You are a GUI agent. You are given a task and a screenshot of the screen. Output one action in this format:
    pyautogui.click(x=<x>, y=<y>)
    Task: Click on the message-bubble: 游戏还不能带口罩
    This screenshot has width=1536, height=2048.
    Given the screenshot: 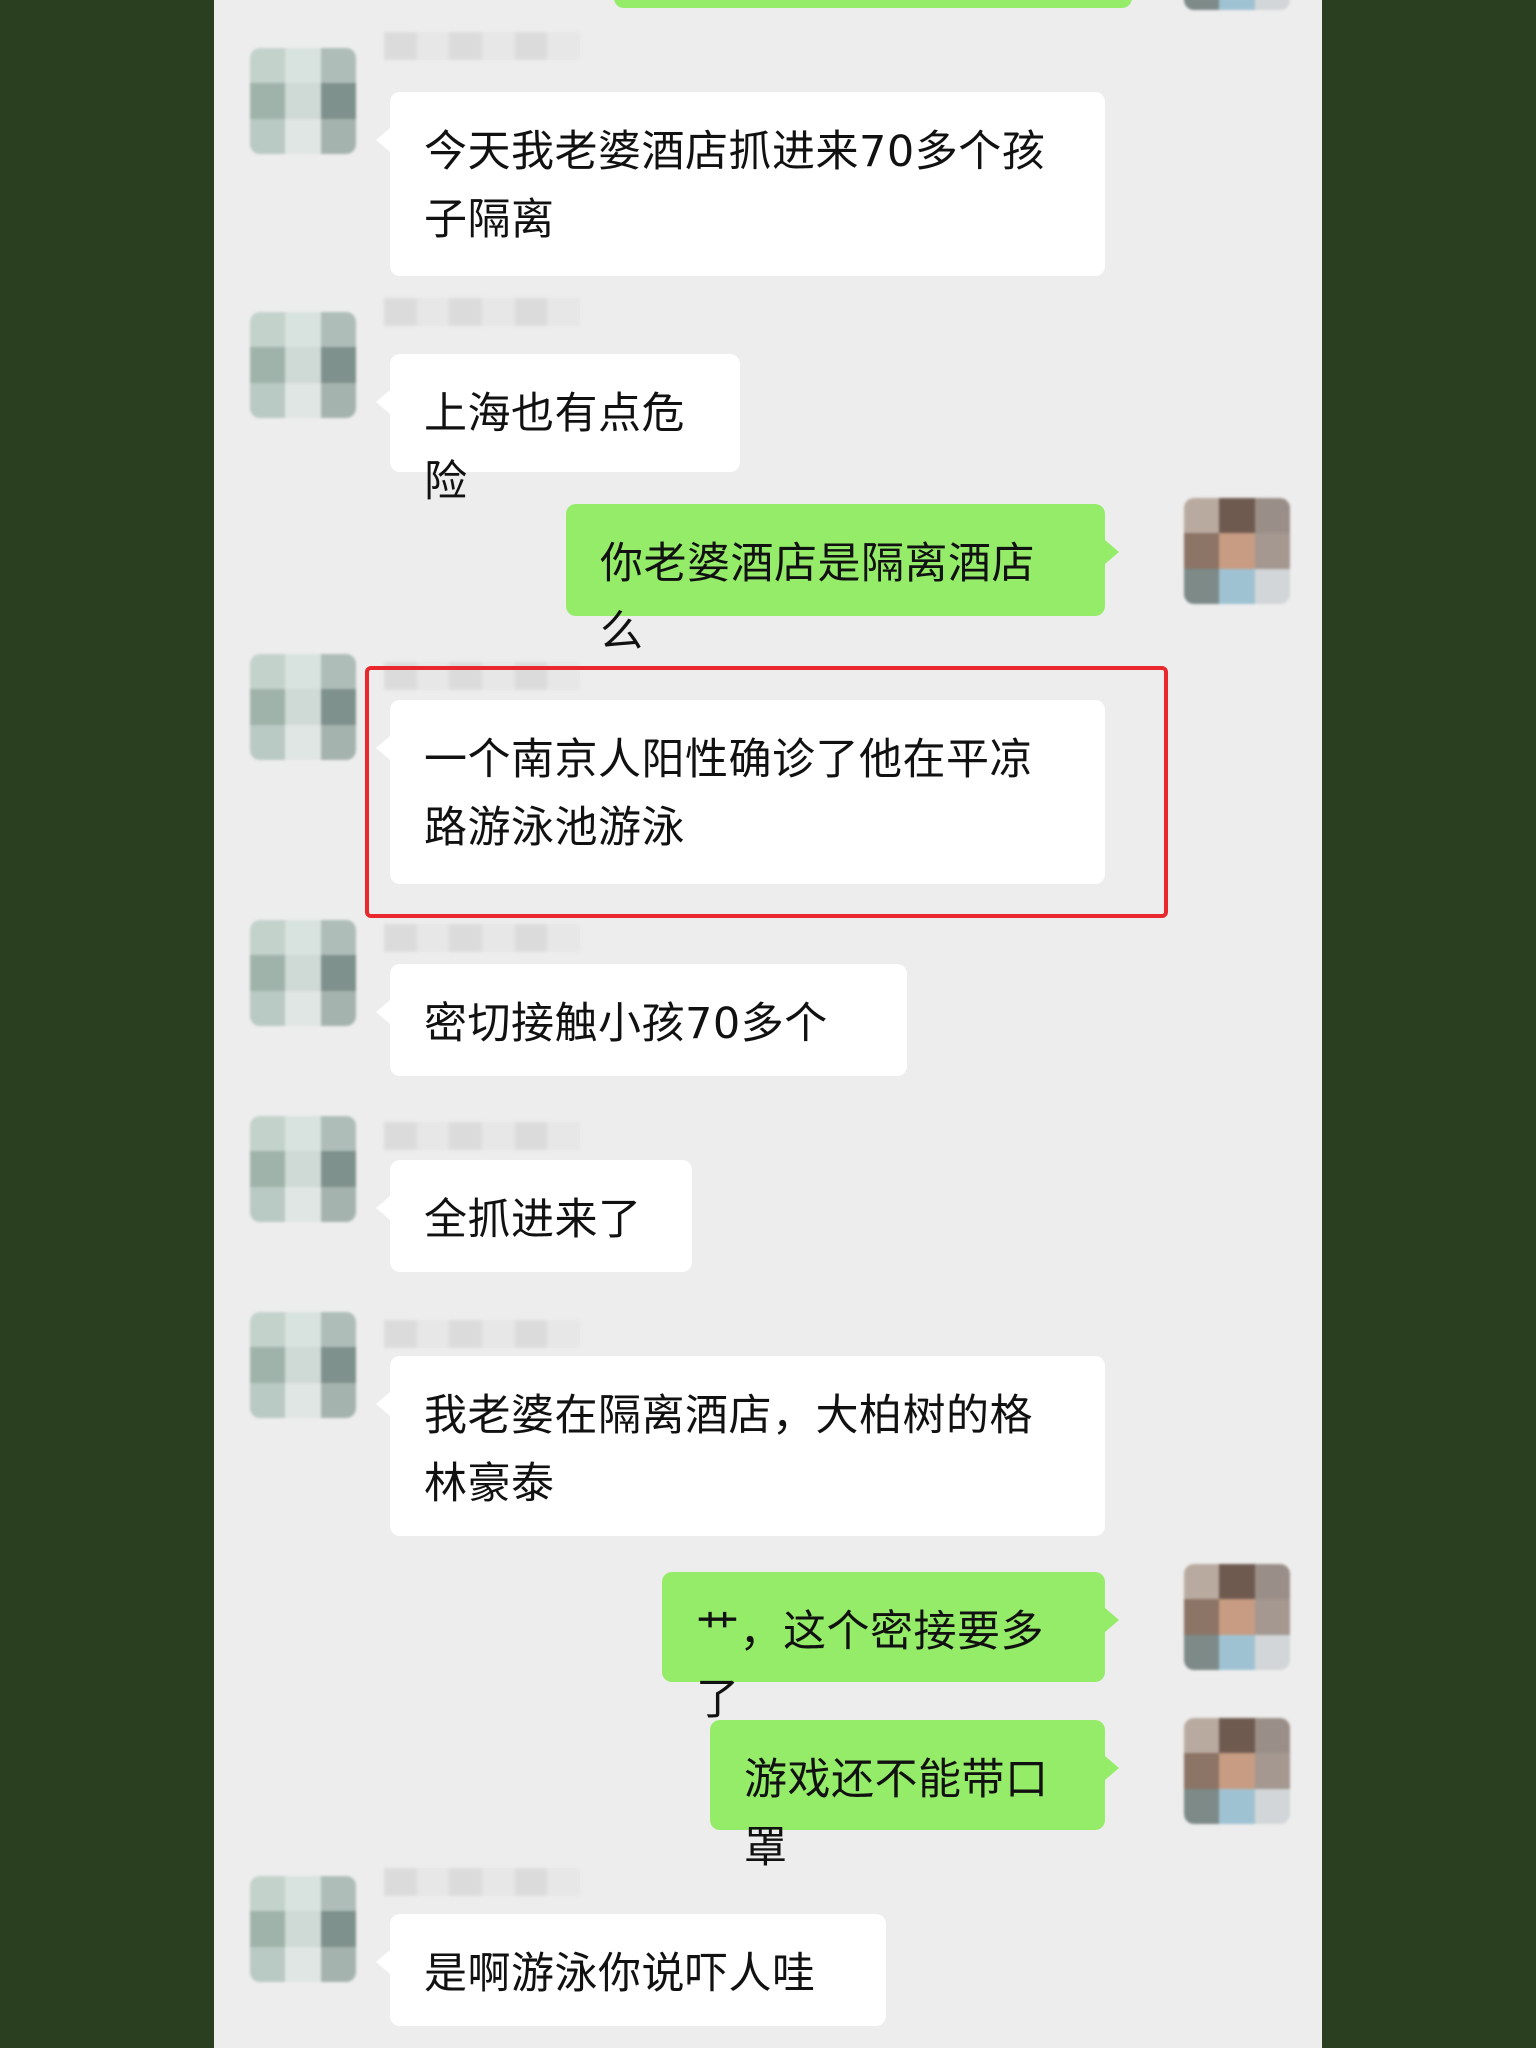 What is the action you would take?
    pyautogui.click(x=914, y=1796)
    